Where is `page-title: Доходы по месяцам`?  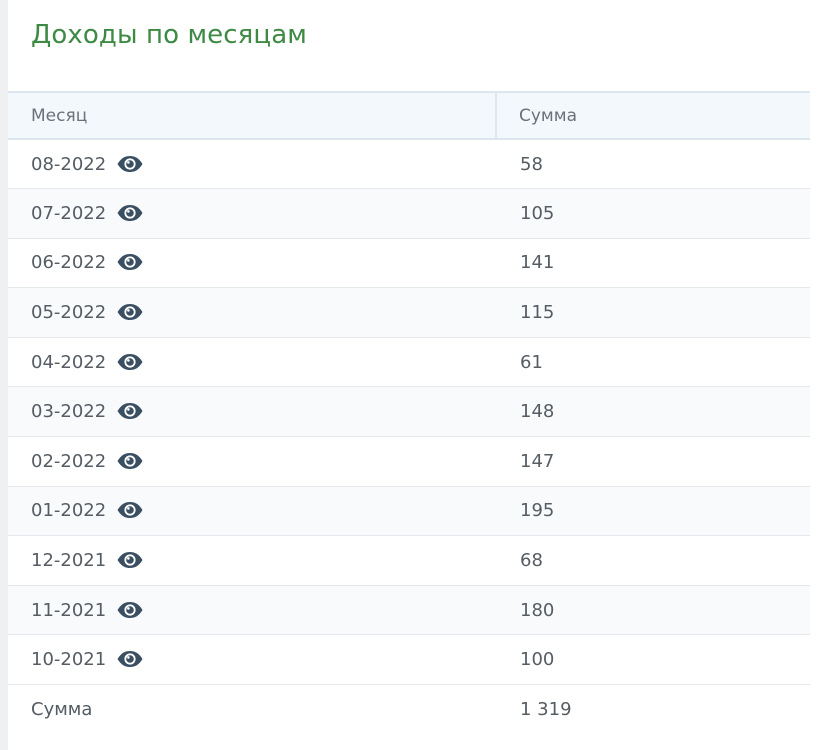
page-title: Доходы по месяцам is located at coordinates (169, 35).